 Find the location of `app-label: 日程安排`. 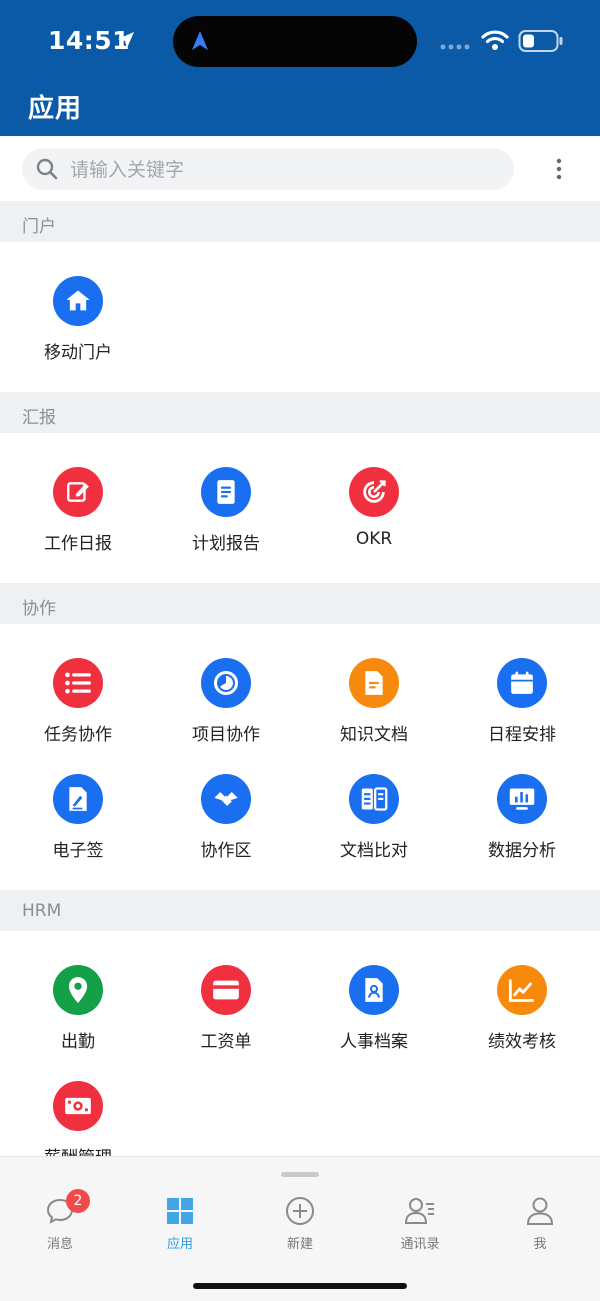

app-label: 日程安排 is located at coordinates (522, 735).